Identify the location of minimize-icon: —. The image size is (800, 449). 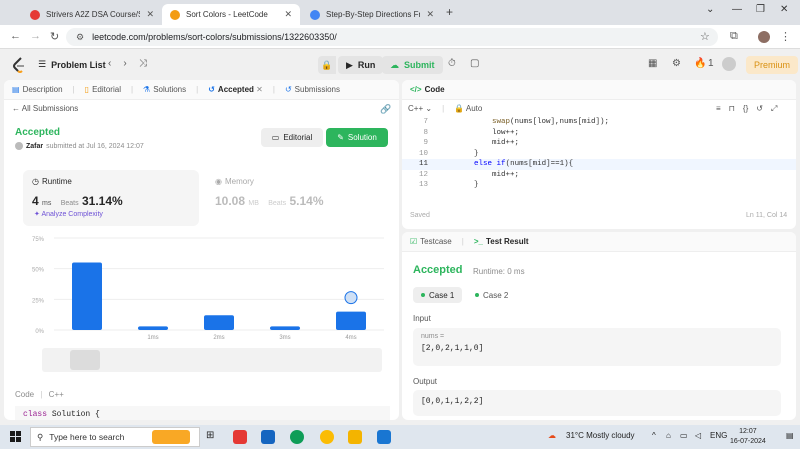
(737, 9).